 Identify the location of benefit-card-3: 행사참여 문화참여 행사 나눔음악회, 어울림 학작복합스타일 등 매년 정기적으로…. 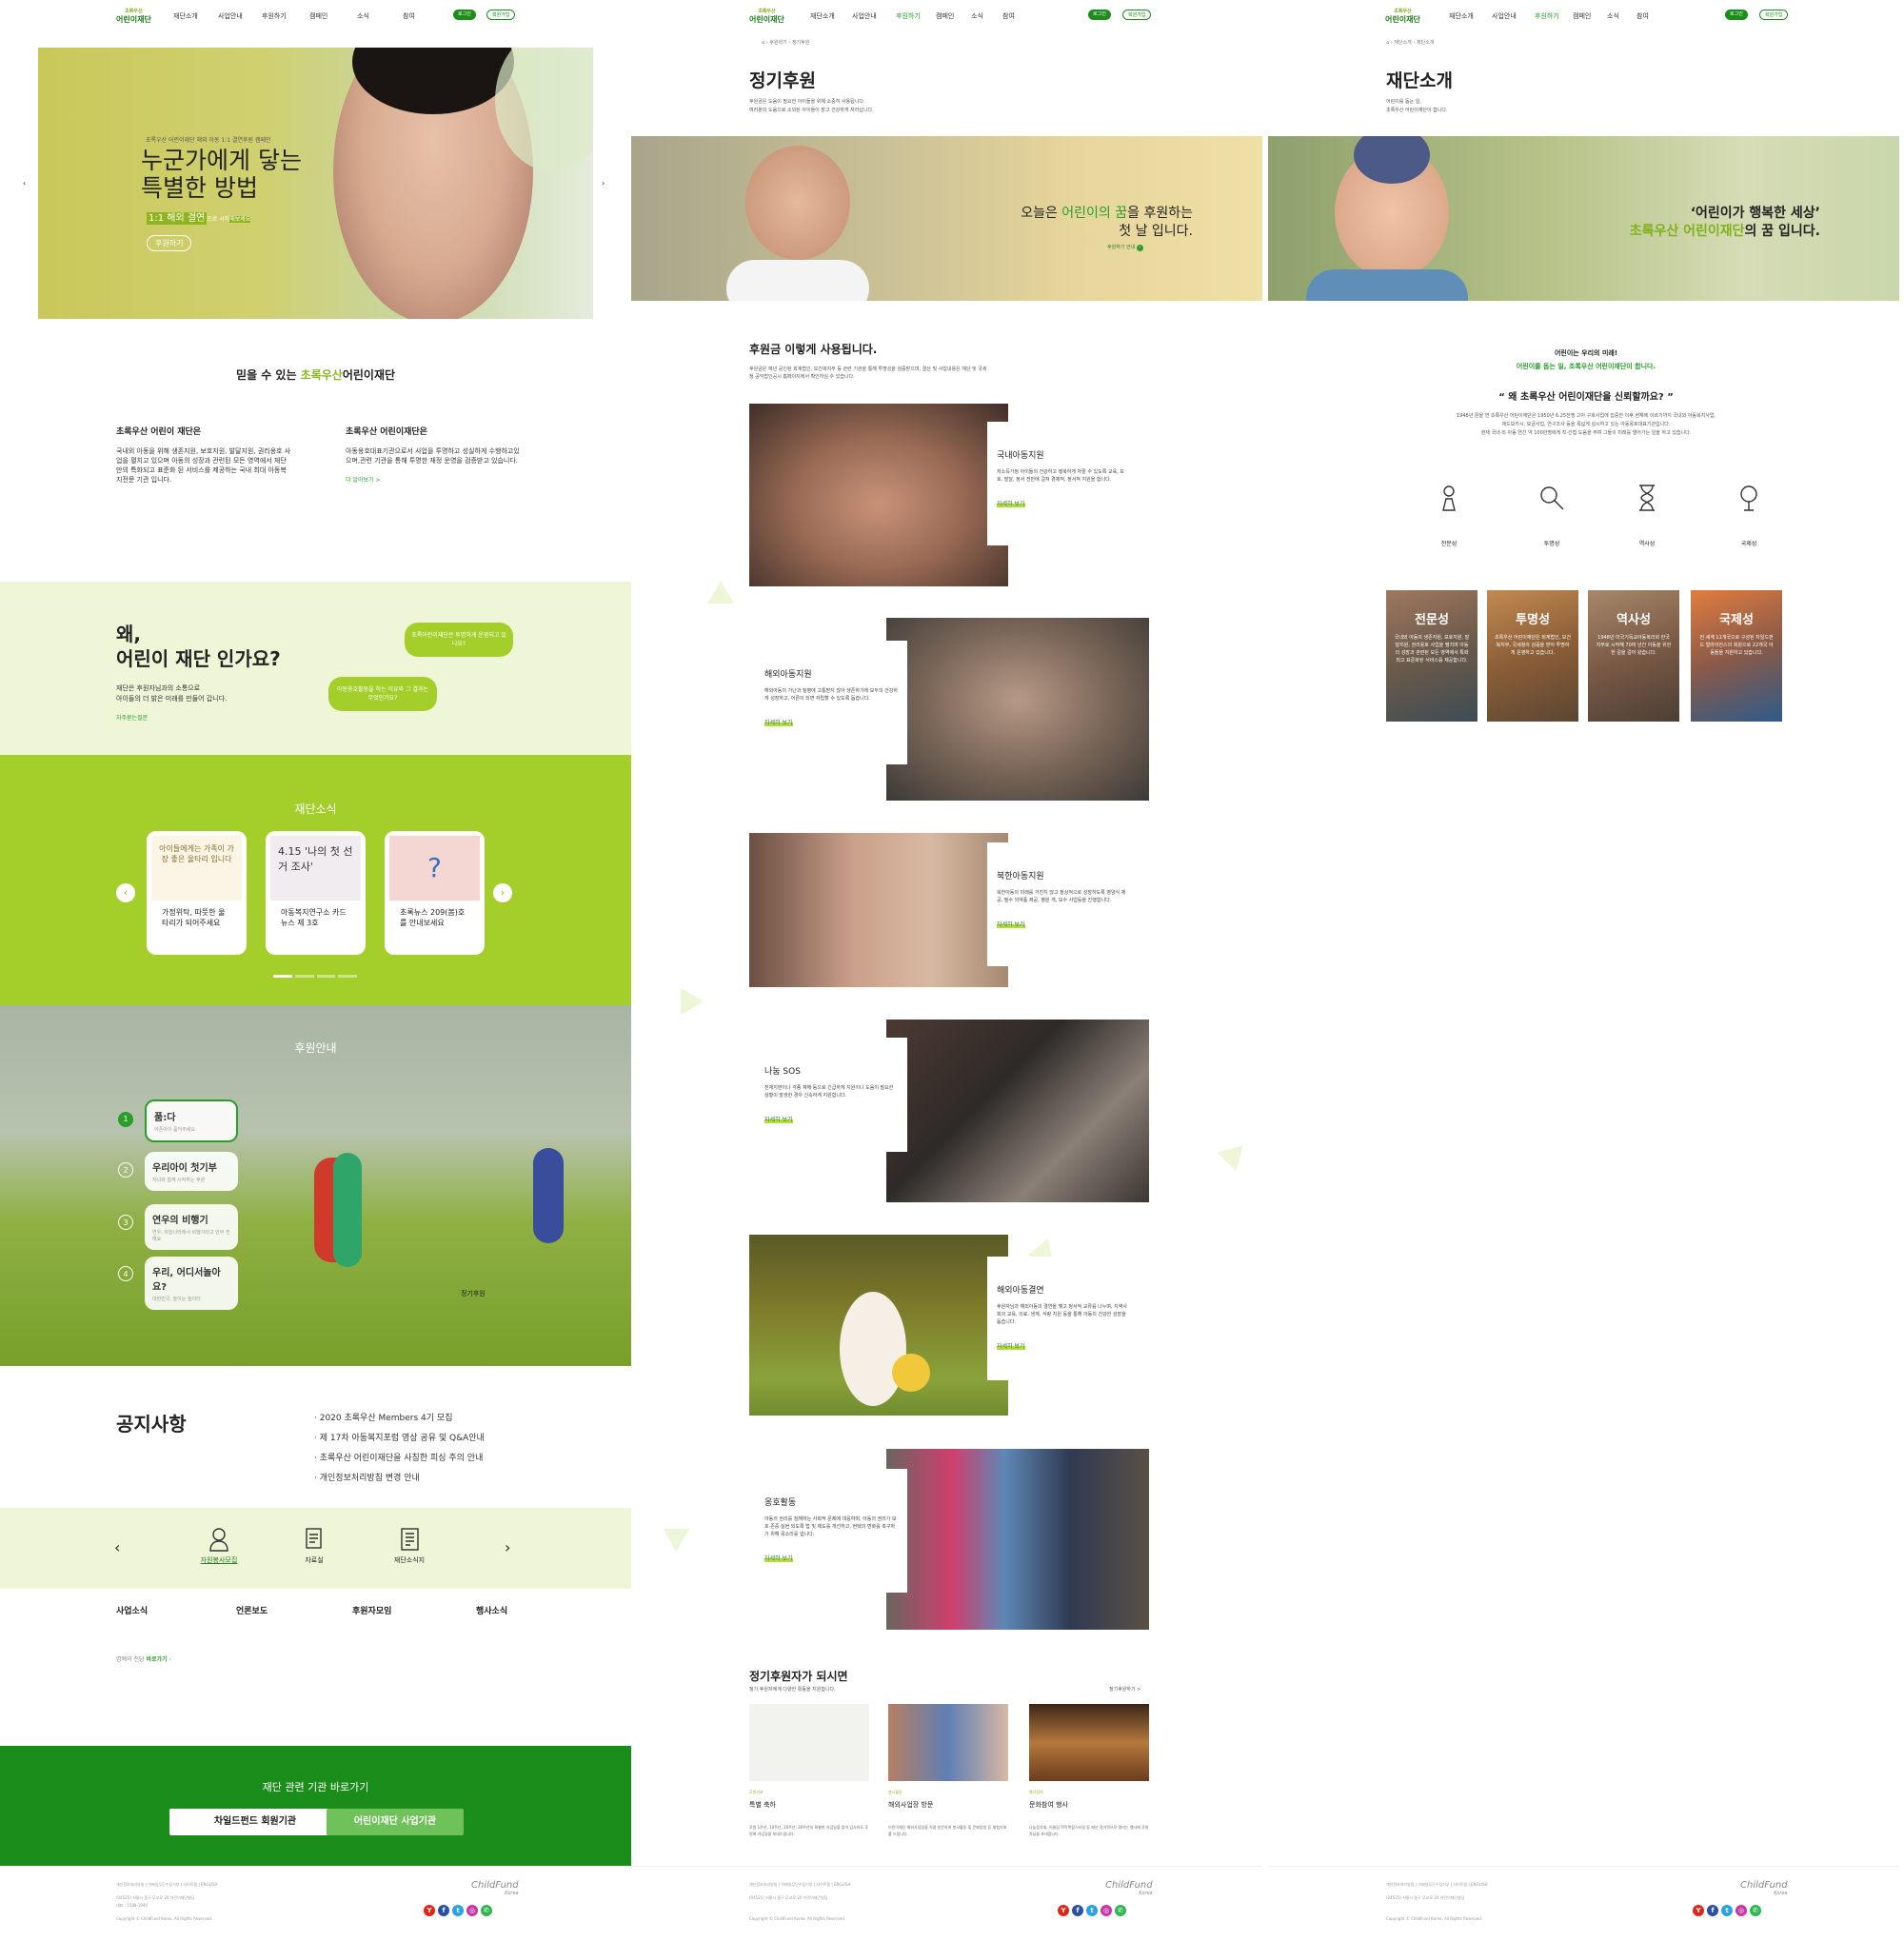
(1089, 1814).